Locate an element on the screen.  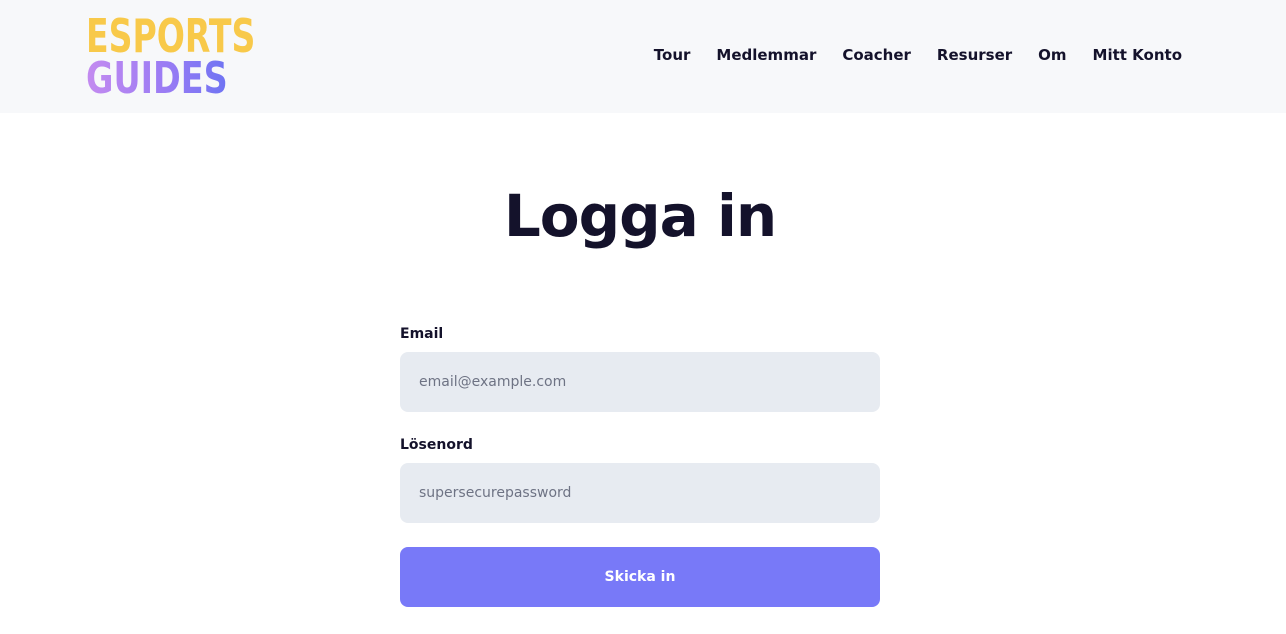
nav-link-medlemmar: Medlemmar is located at coordinates (766, 55).